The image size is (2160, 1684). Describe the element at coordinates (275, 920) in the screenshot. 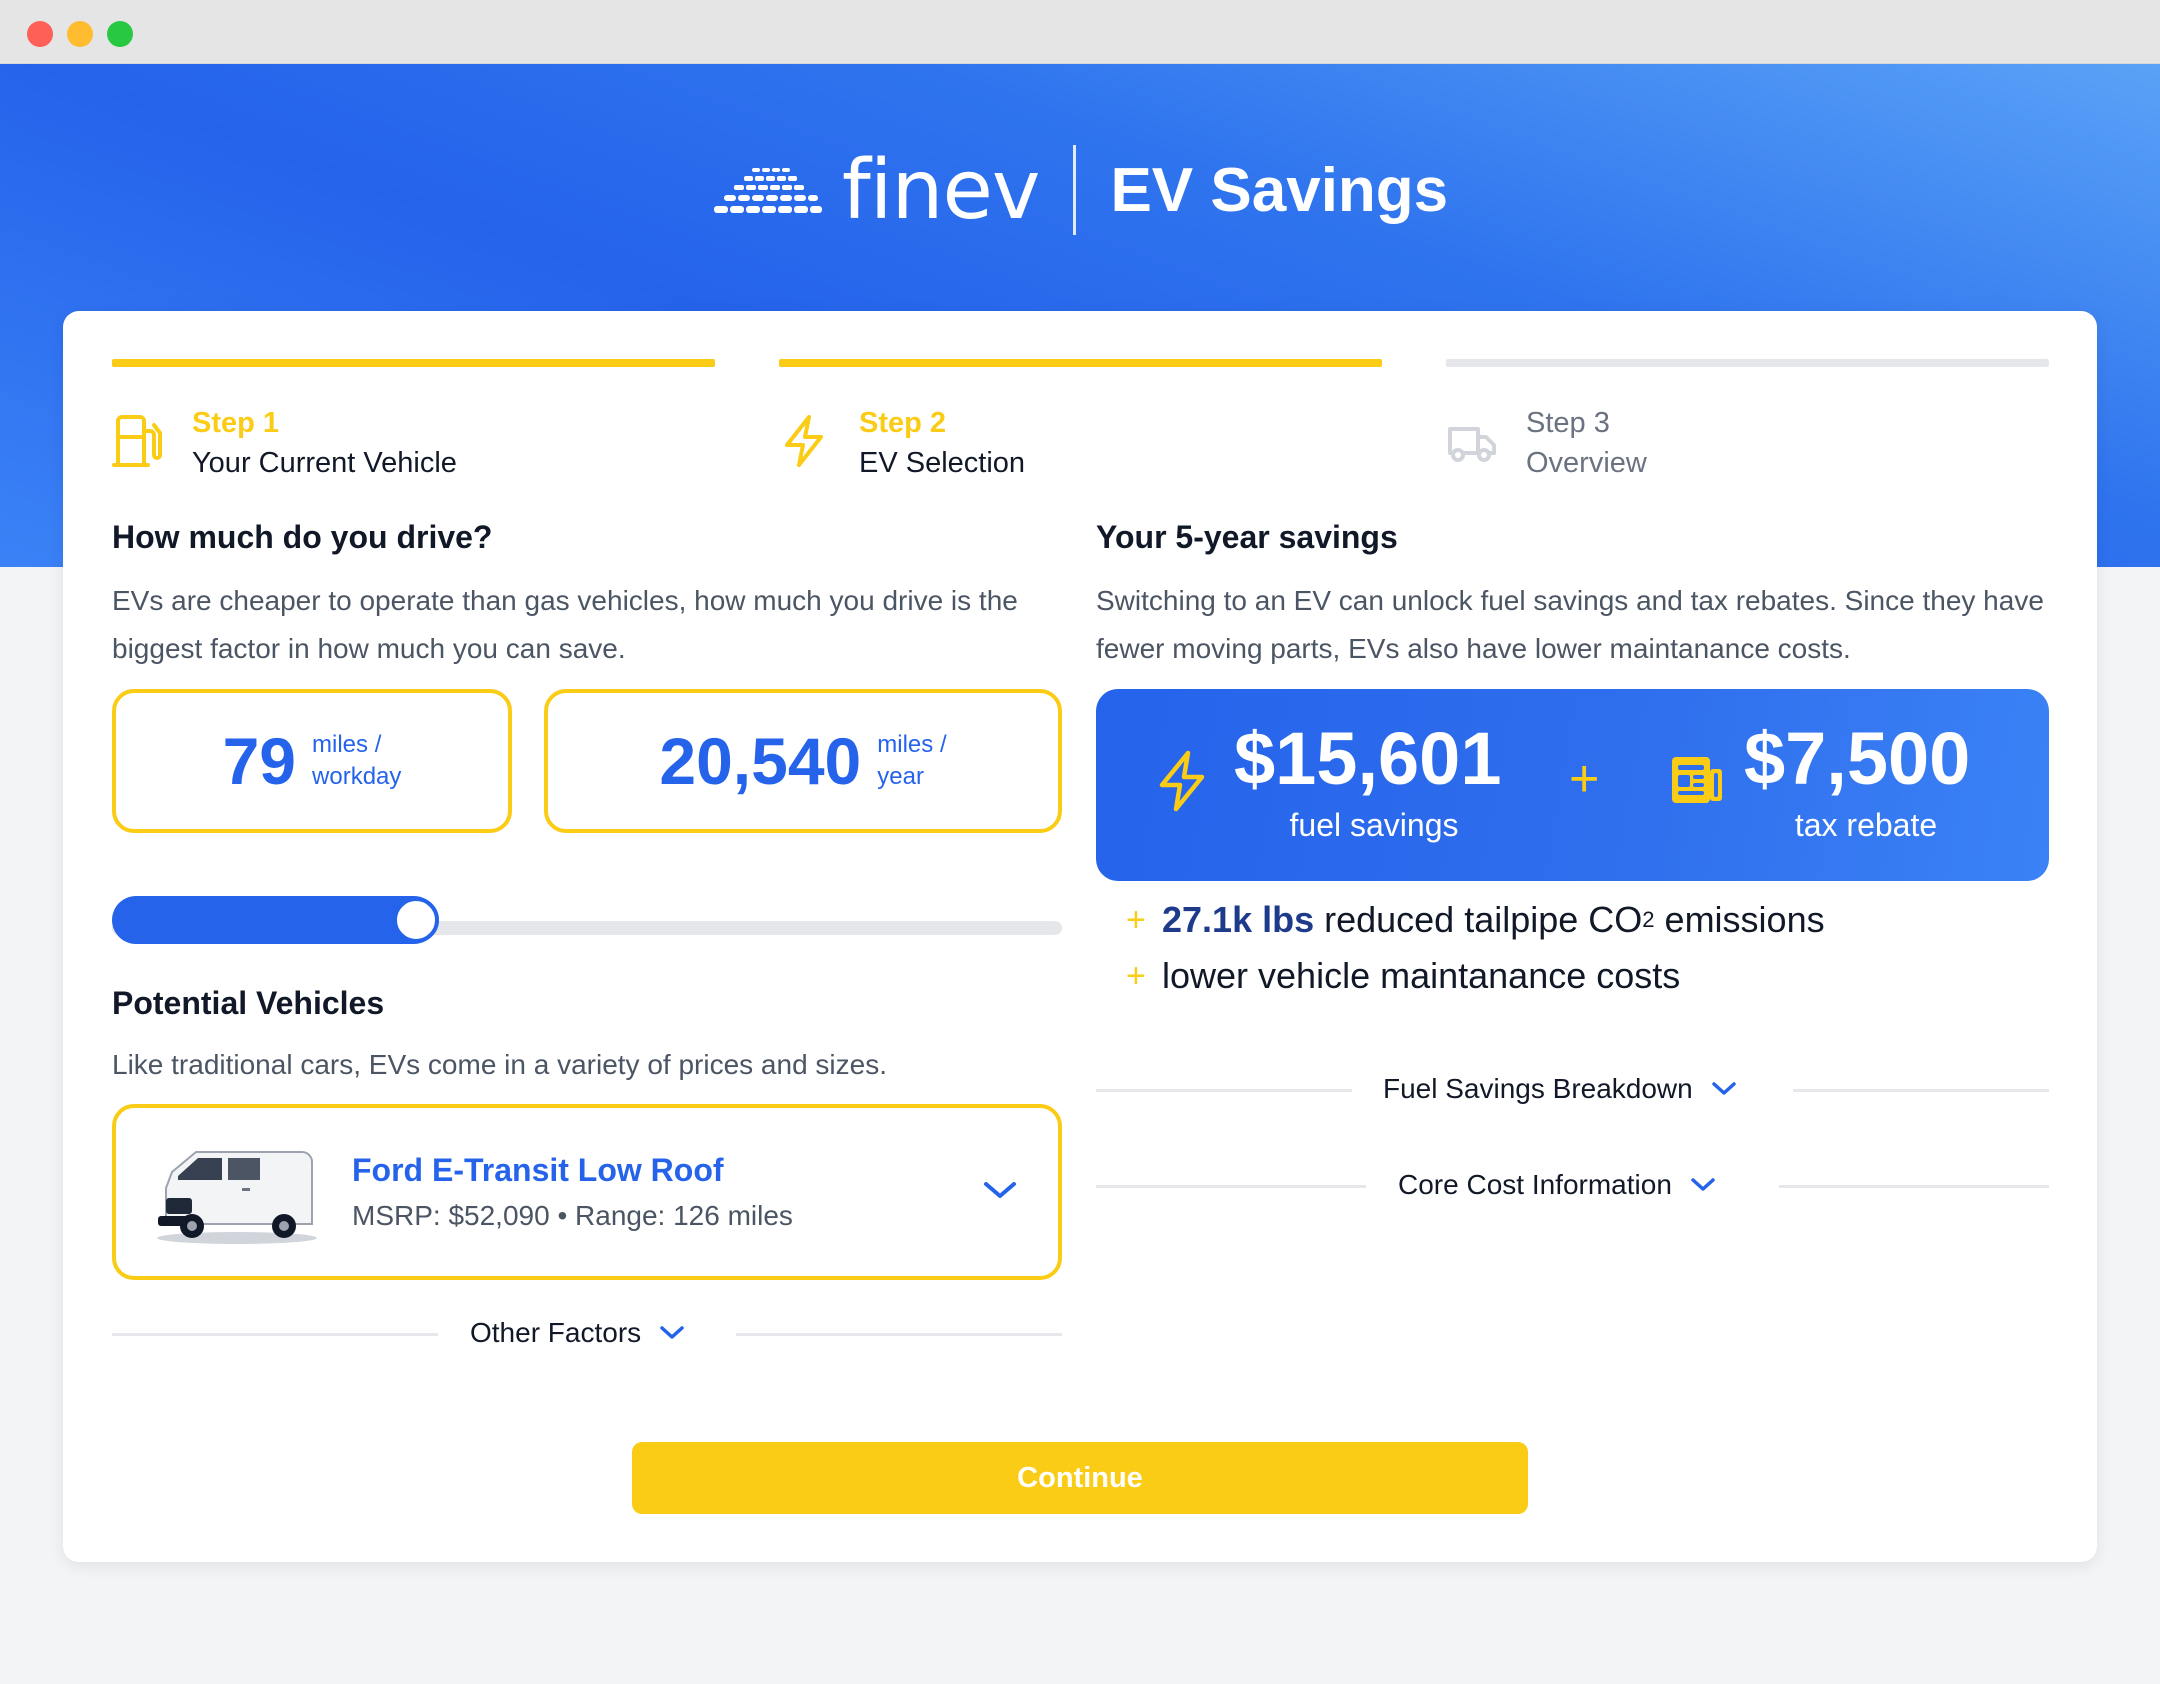

I see `mileage-slider-fill` at that location.